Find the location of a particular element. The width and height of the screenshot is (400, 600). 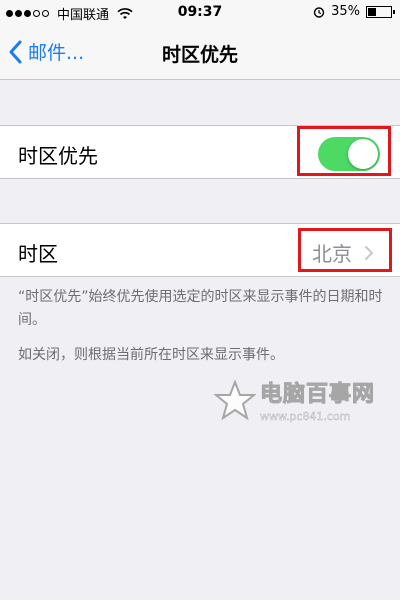

navigation-bar: 邮件... 时区优先 is located at coordinates (200, 53).